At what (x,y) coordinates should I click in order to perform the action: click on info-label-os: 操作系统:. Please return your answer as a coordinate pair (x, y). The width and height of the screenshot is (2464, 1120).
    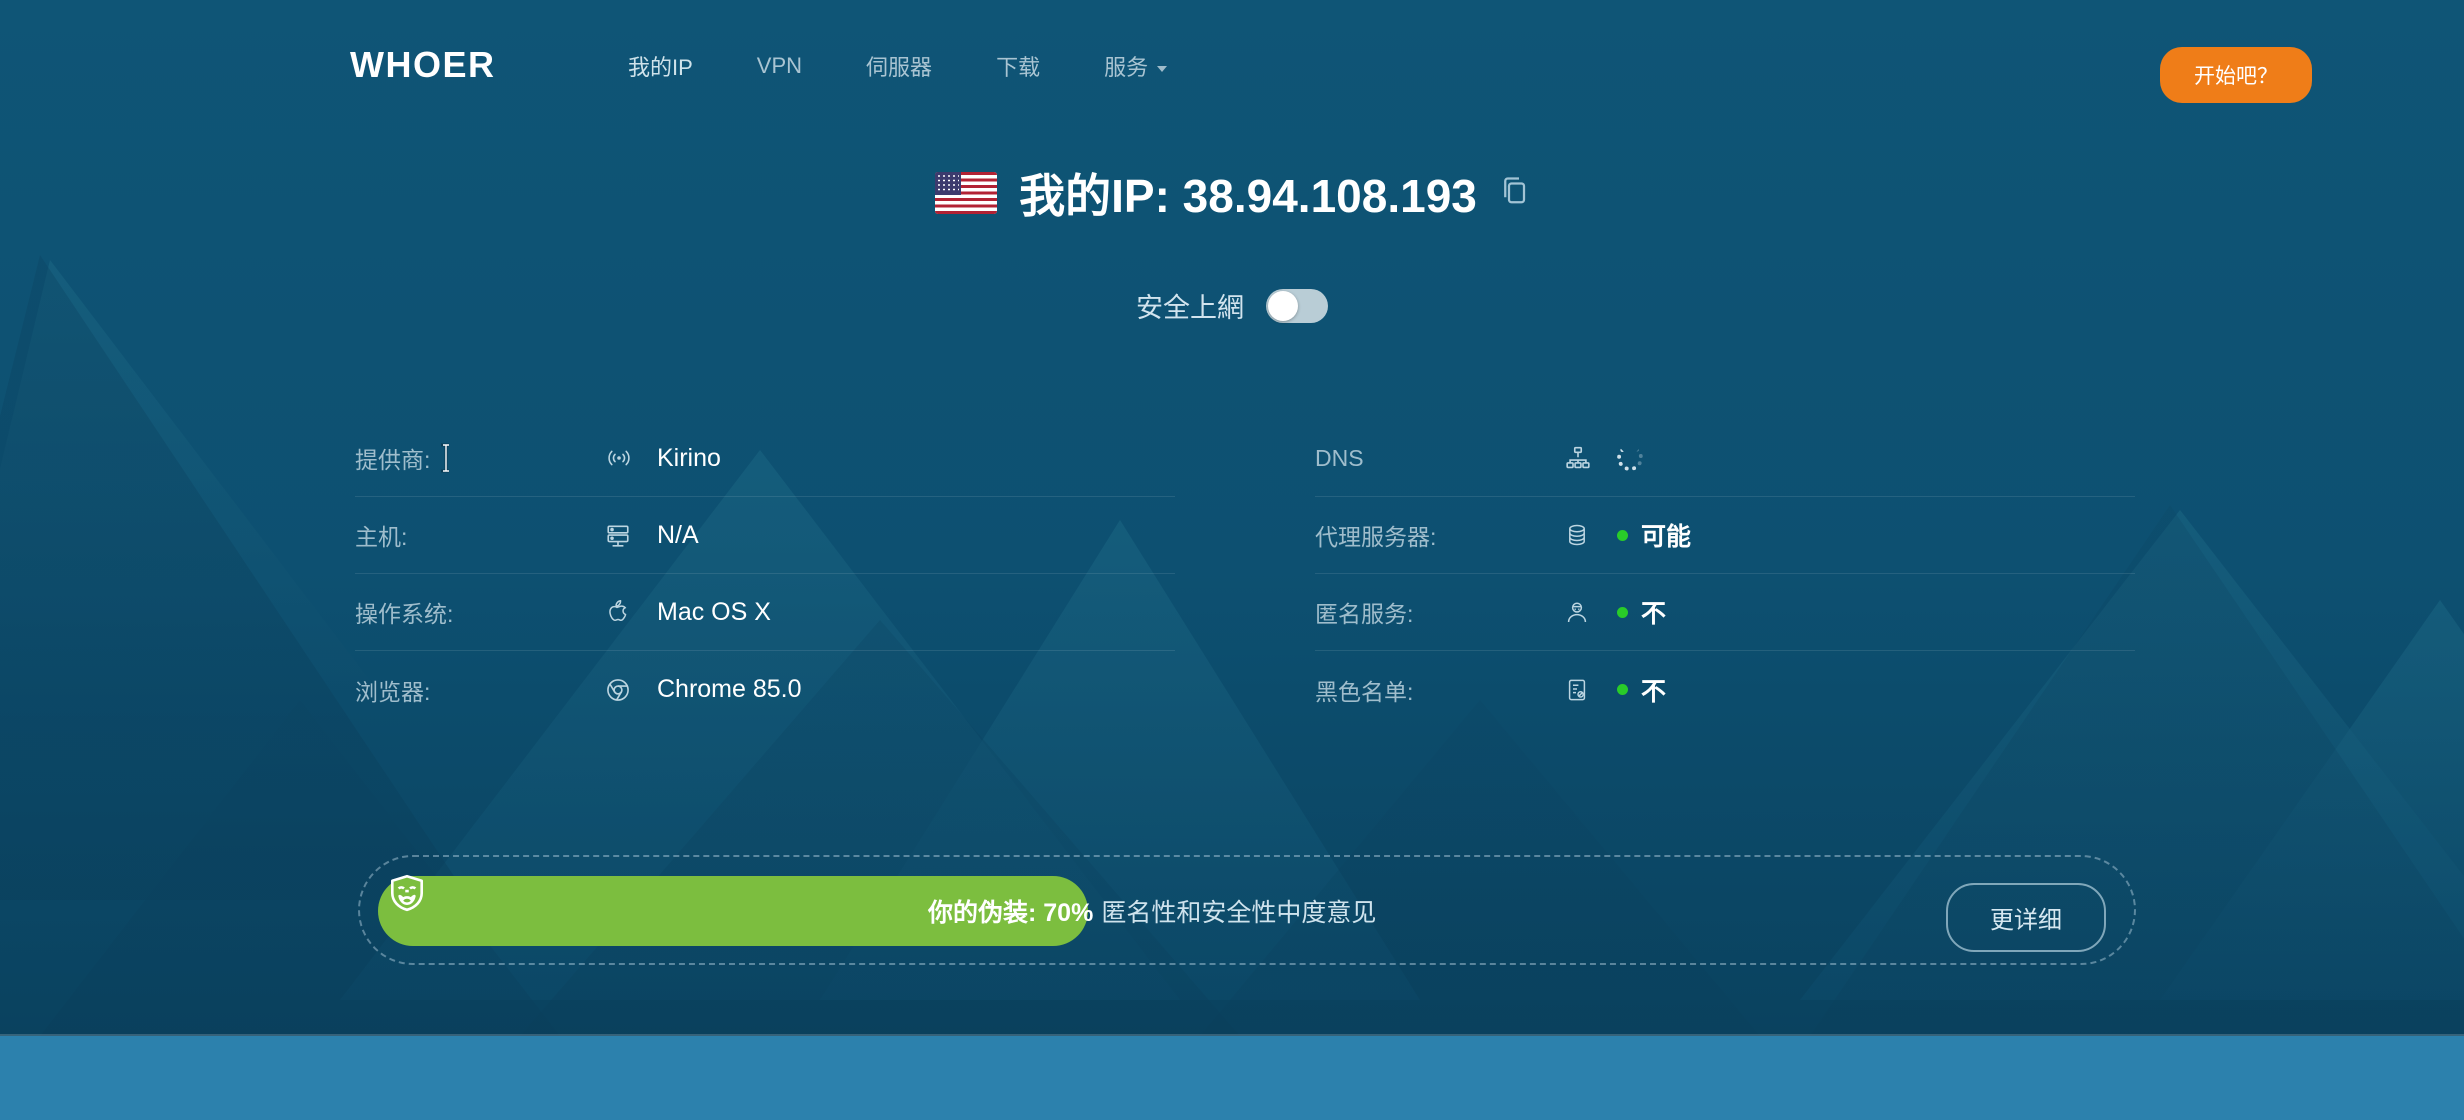
    Looking at the image, I should click on (404, 614).